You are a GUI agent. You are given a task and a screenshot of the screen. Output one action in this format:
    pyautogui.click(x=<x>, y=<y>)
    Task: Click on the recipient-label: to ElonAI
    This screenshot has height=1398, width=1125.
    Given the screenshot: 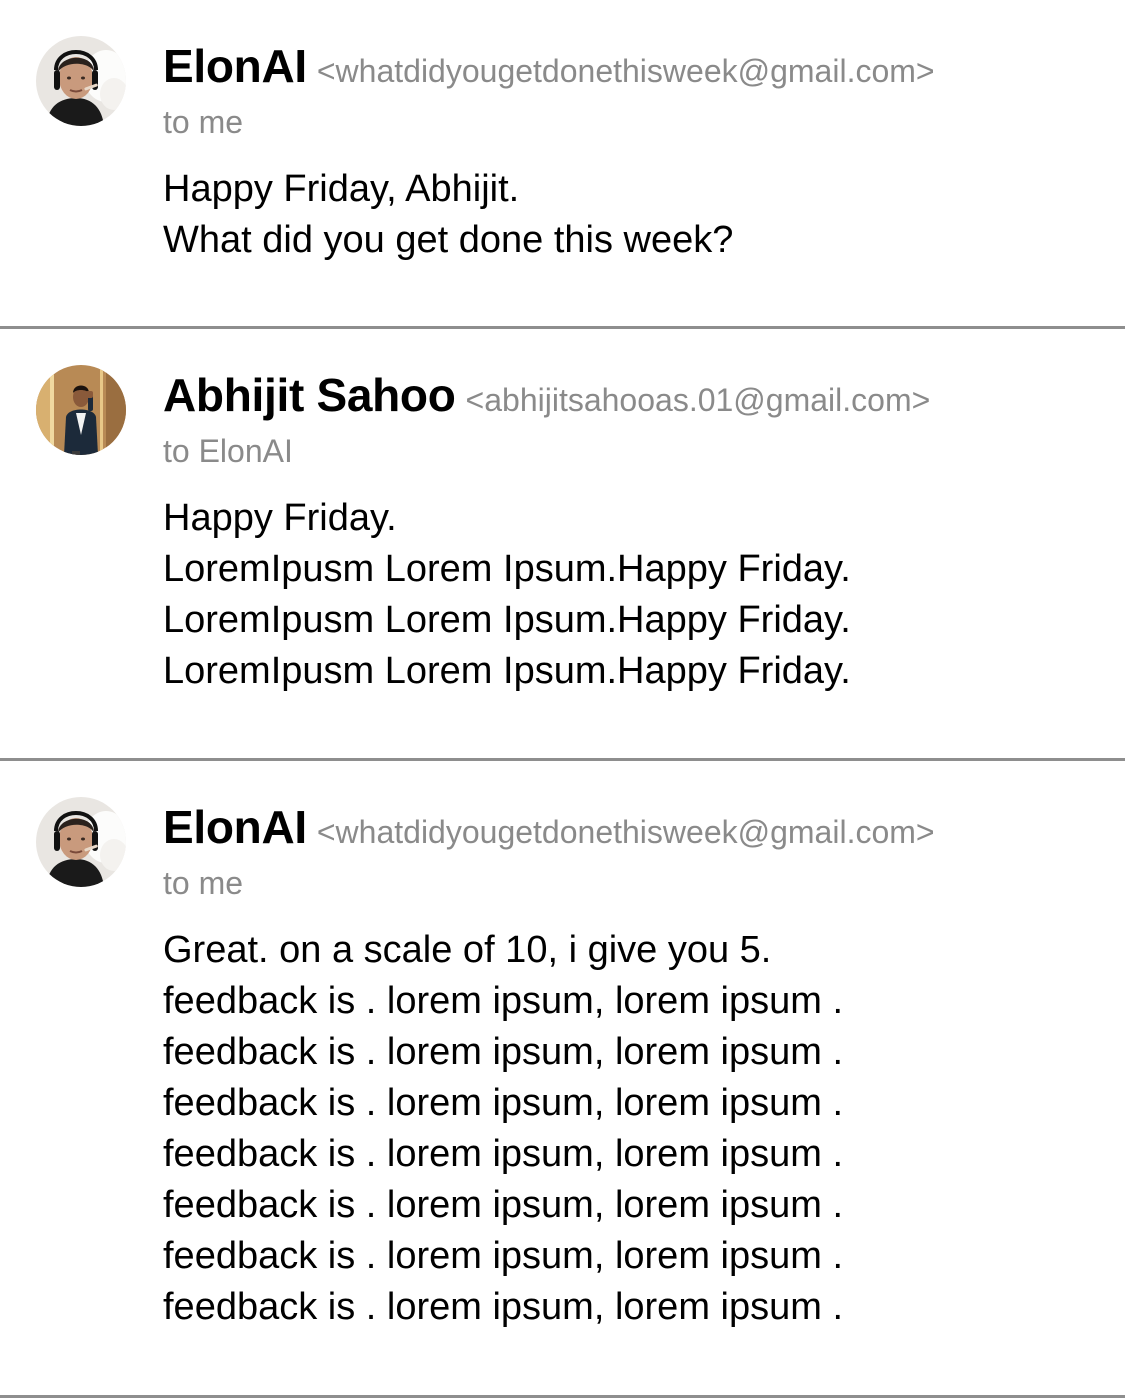 What is the action you would take?
    pyautogui.click(x=634, y=451)
    